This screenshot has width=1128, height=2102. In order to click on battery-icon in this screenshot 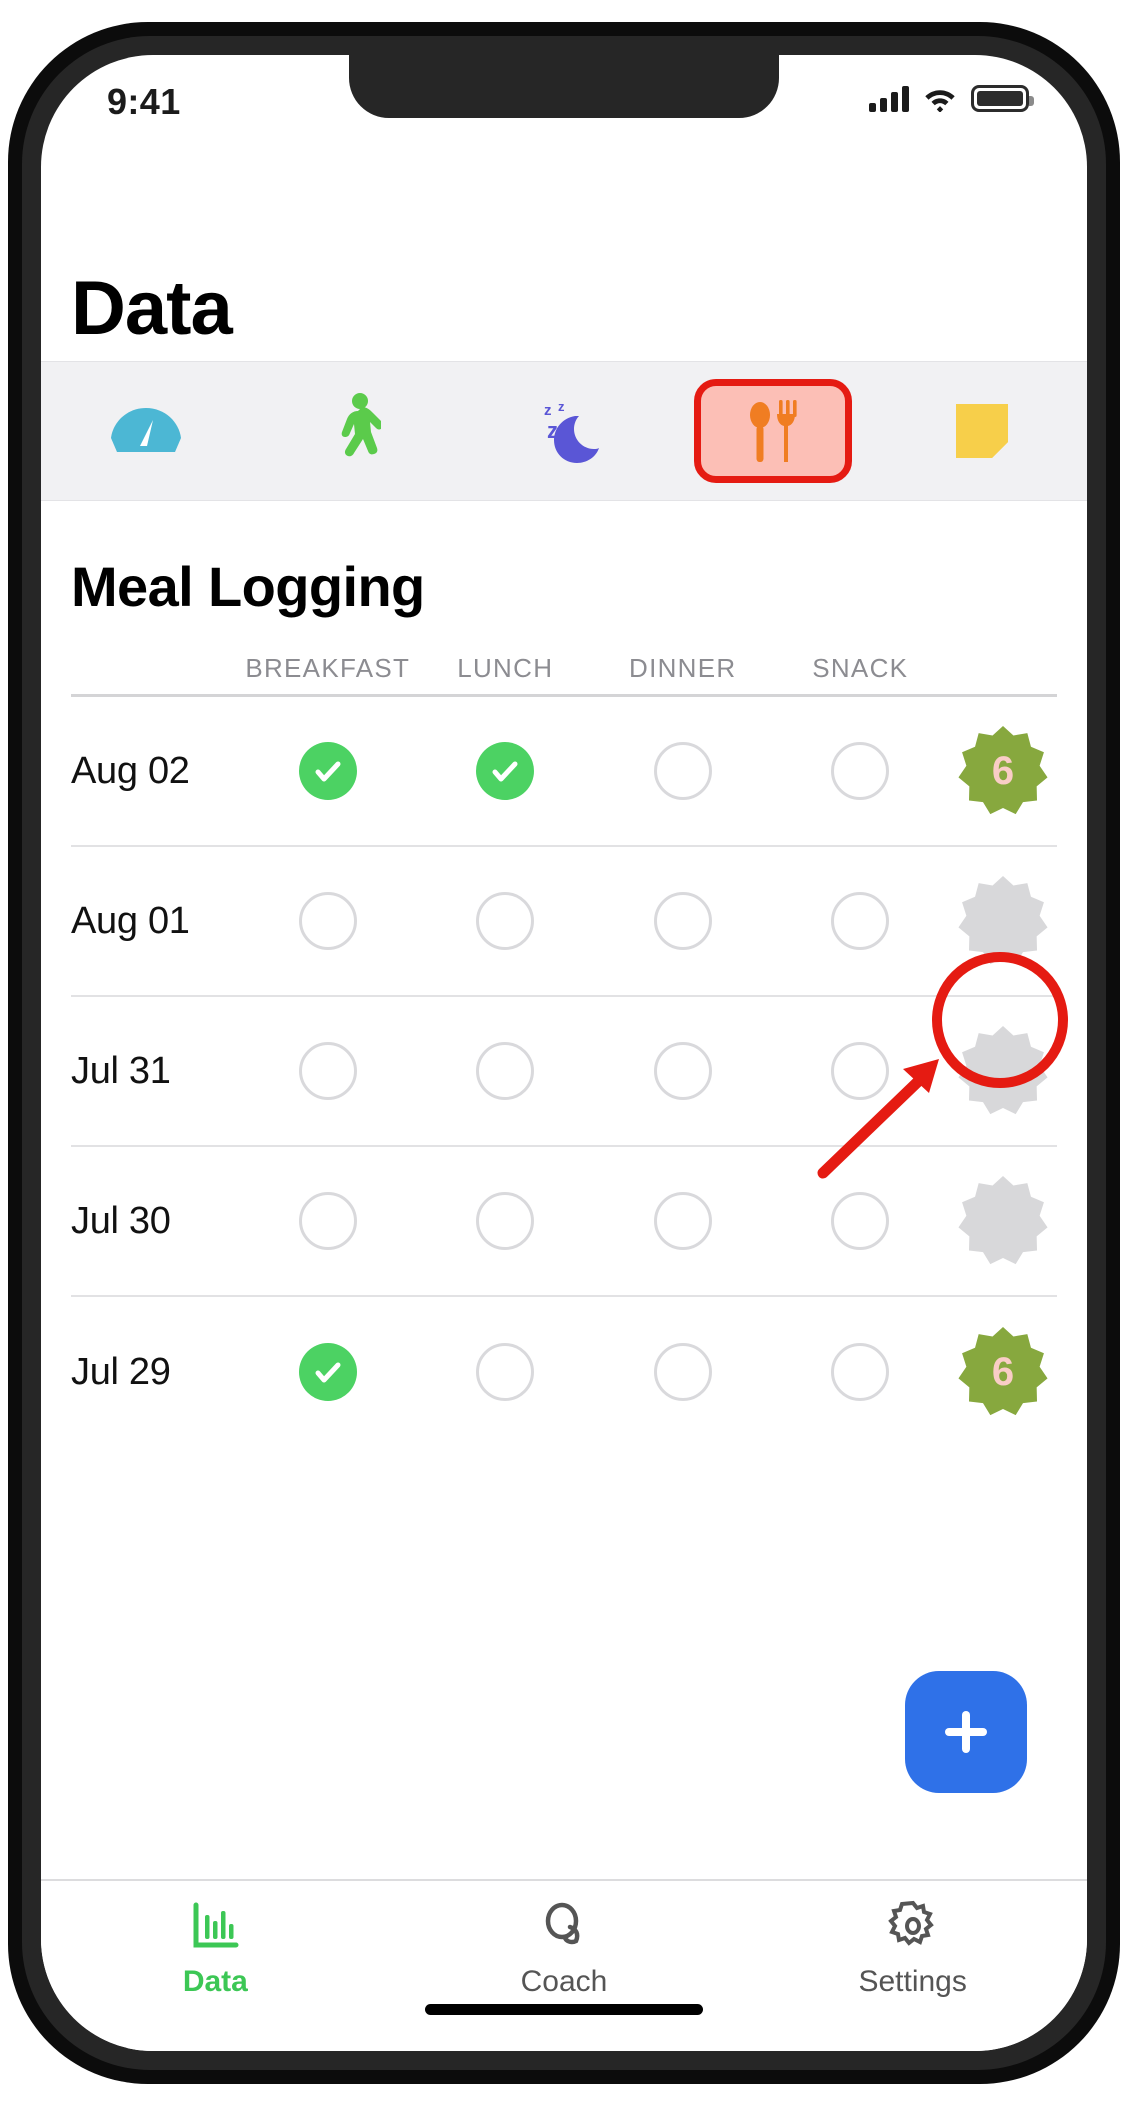, I will do `click(1002, 98)`.